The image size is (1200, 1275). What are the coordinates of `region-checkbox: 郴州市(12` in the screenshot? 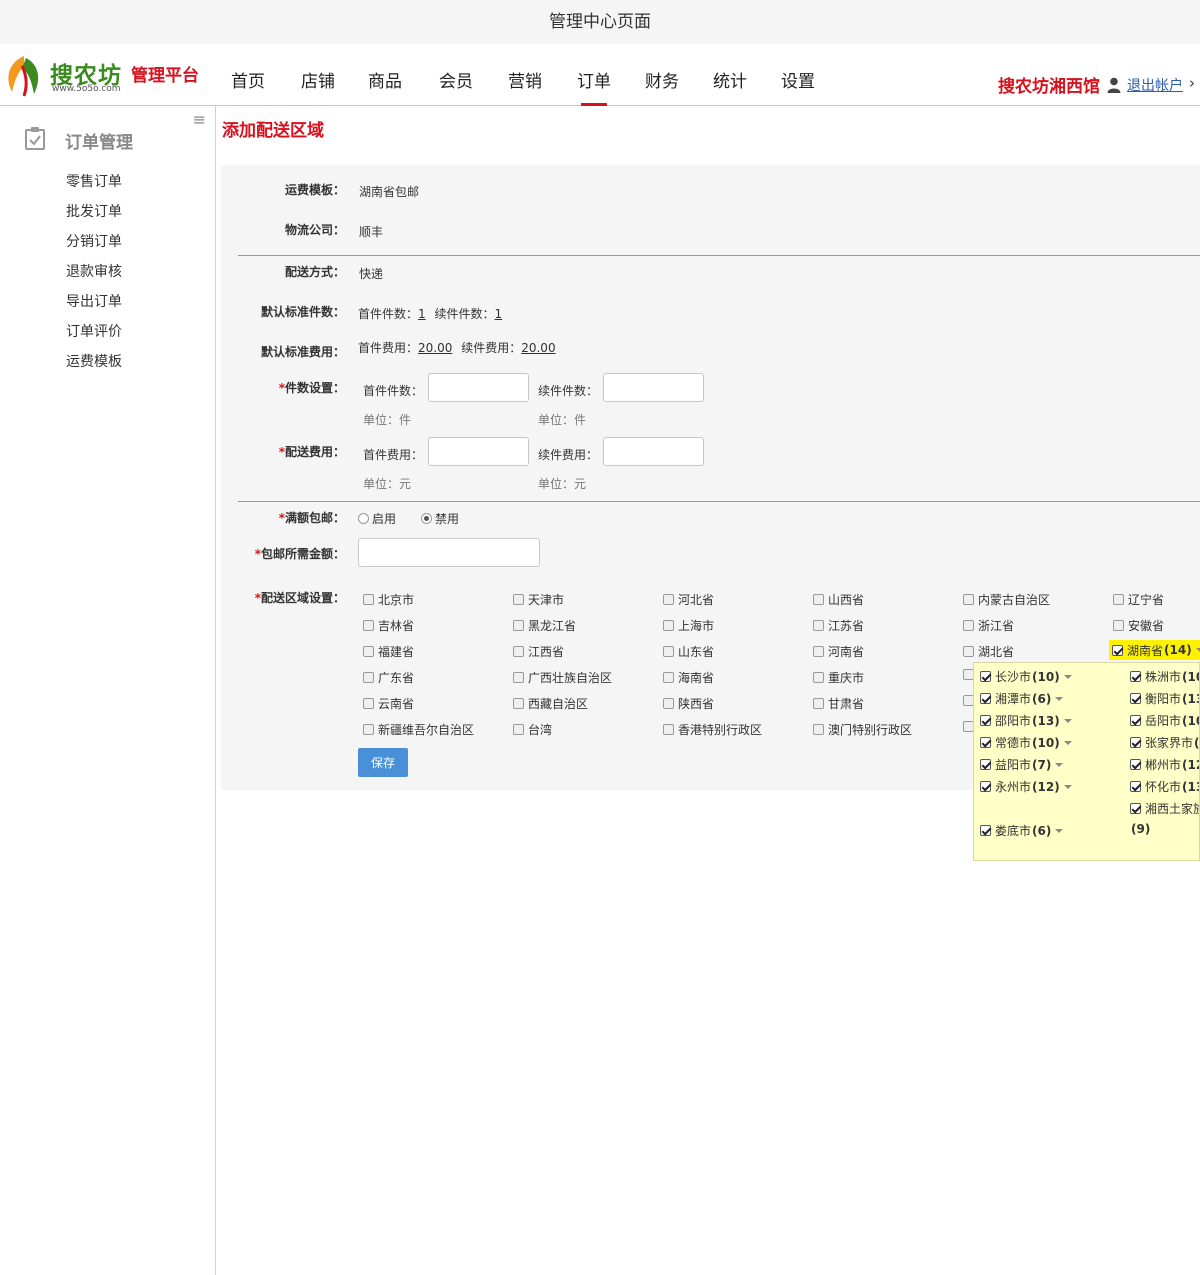 It's located at (1164, 764).